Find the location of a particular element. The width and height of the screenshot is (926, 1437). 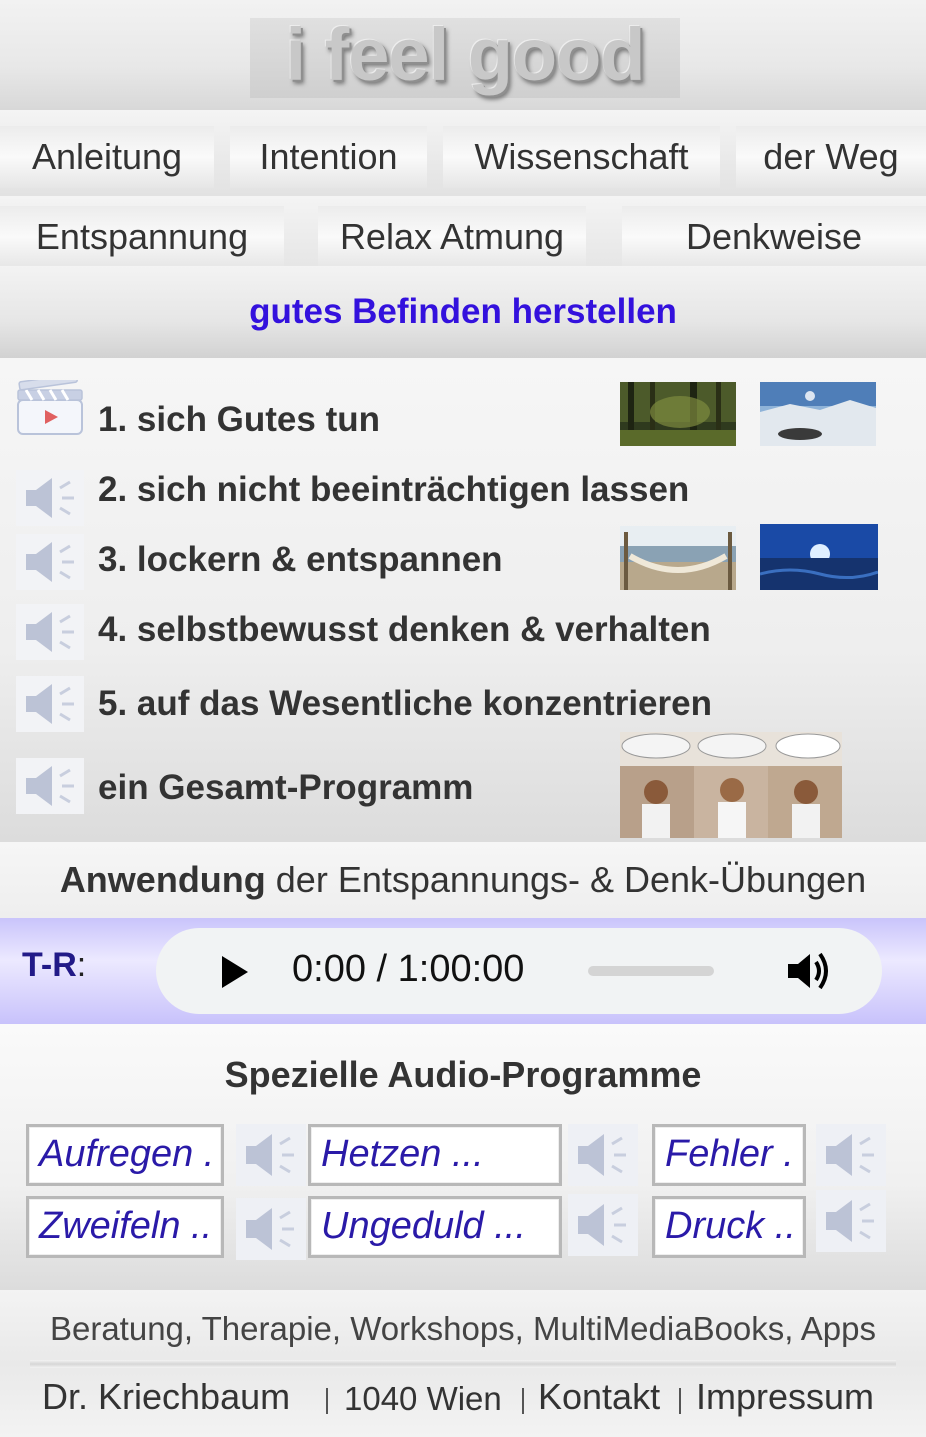

nav-entspannung: Entspannung is located at coordinates (142, 237).